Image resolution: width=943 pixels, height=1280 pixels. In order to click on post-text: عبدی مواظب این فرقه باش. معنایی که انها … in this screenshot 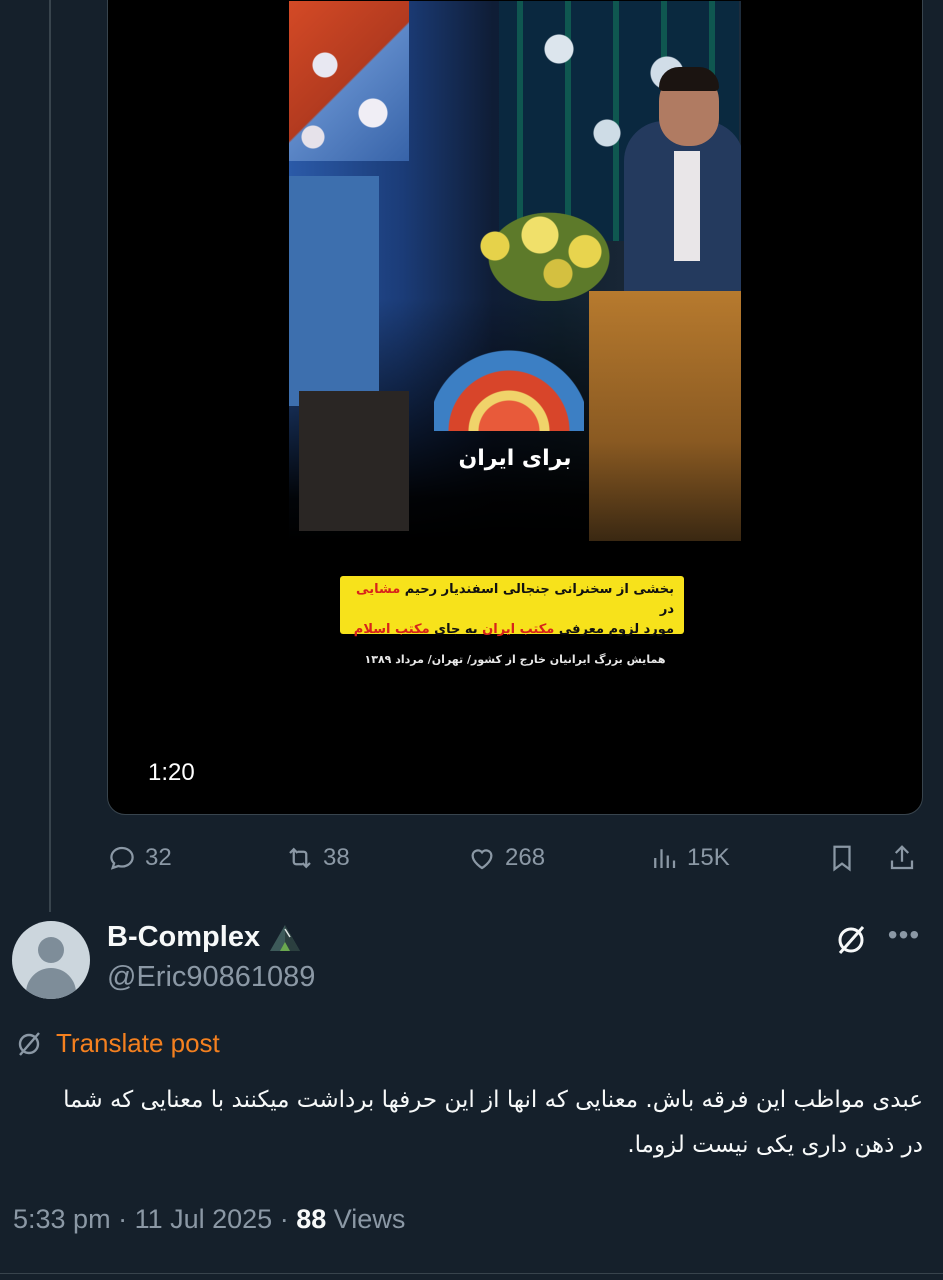, I will do `click(493, 1122)`.